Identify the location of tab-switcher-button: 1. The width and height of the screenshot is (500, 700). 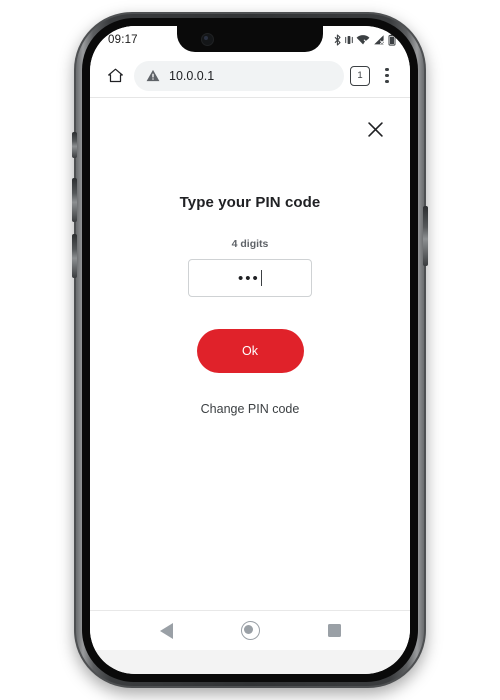
(360, 75).